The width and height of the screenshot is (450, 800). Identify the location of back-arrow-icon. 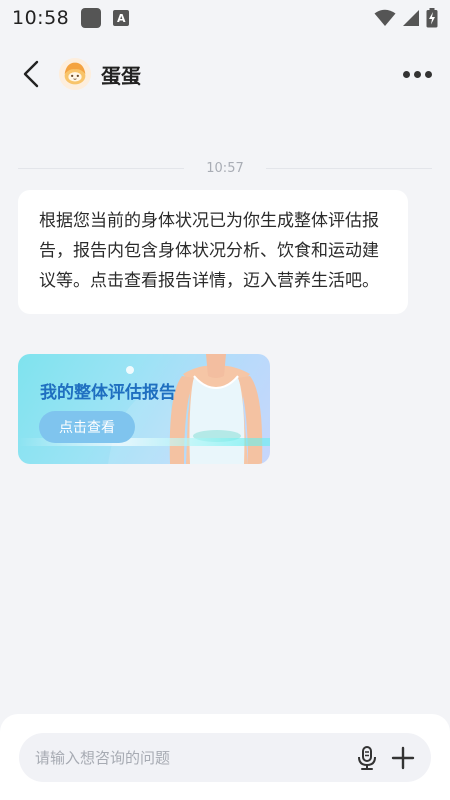
(31, 74).